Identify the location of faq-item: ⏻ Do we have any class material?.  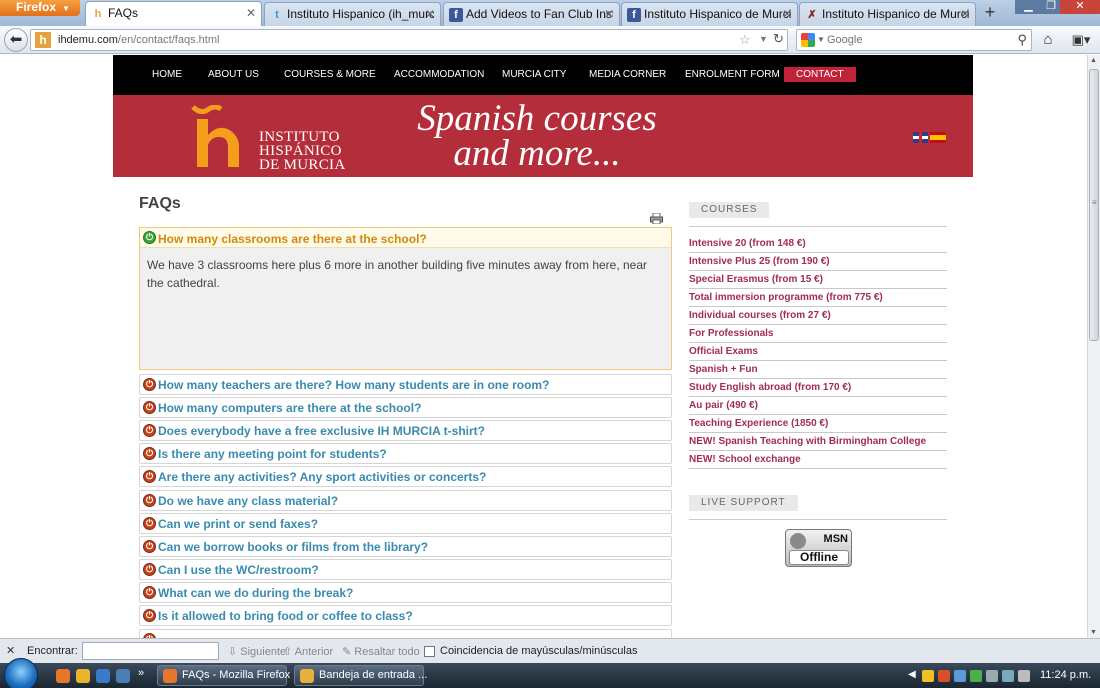
(405, 500).